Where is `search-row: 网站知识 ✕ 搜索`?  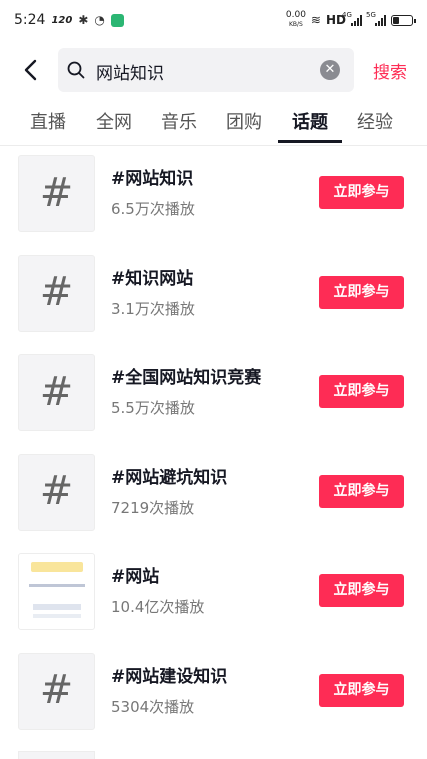 search-row: 网站知识 ✕ 搜索 is located at coordinates (213, 70).